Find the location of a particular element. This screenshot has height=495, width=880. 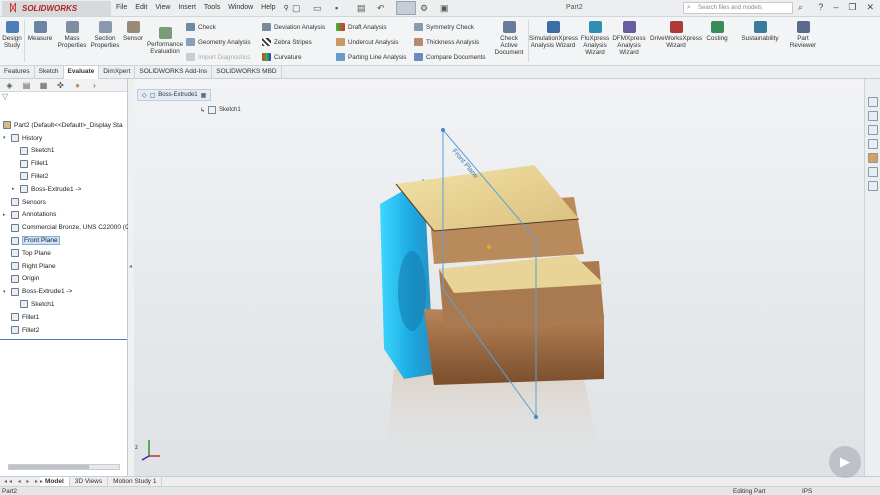

rebuild-icon: ⚙ is located at coordinates (424, 8).